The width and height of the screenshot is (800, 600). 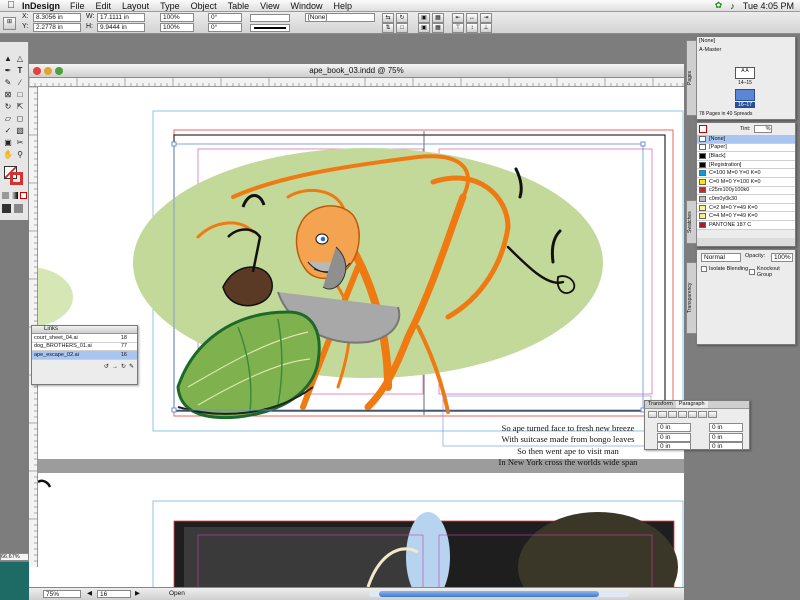 What do you see at coordinates (746, 139) in the screenshot?
I see `list-item: [None]` at bounding box center [746, 139].